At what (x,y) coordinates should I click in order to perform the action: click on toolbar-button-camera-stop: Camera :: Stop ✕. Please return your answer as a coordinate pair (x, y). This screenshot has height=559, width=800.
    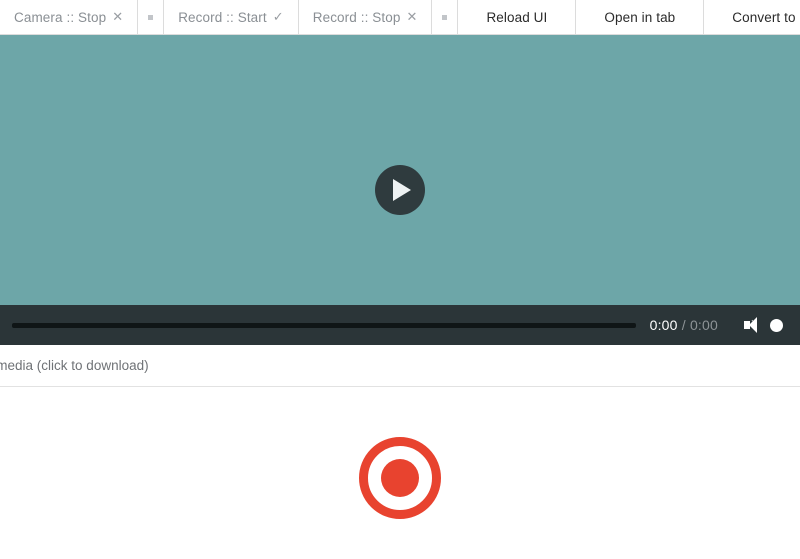
    Looking at the image, I should click on (69, 17).